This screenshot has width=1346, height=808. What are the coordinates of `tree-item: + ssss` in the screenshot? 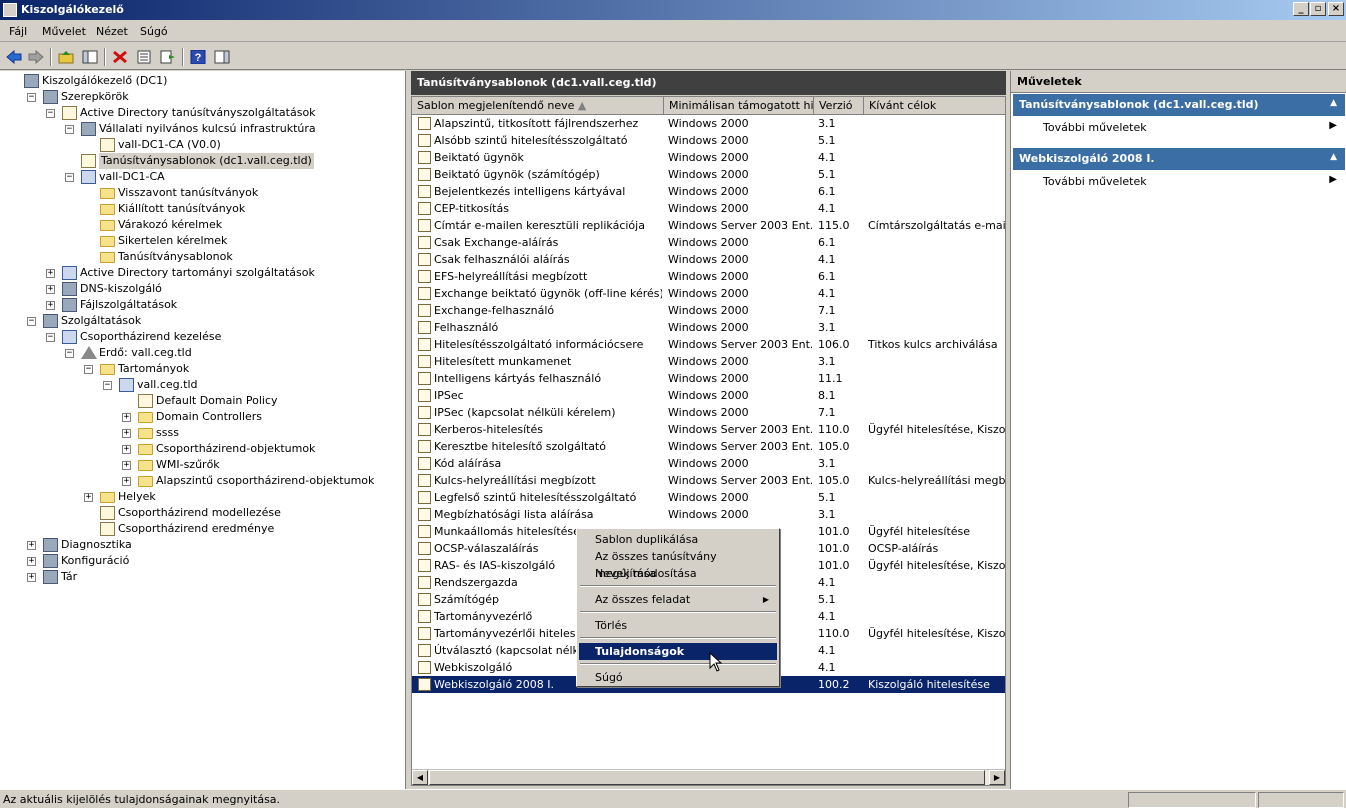 It's located at (202, 433).